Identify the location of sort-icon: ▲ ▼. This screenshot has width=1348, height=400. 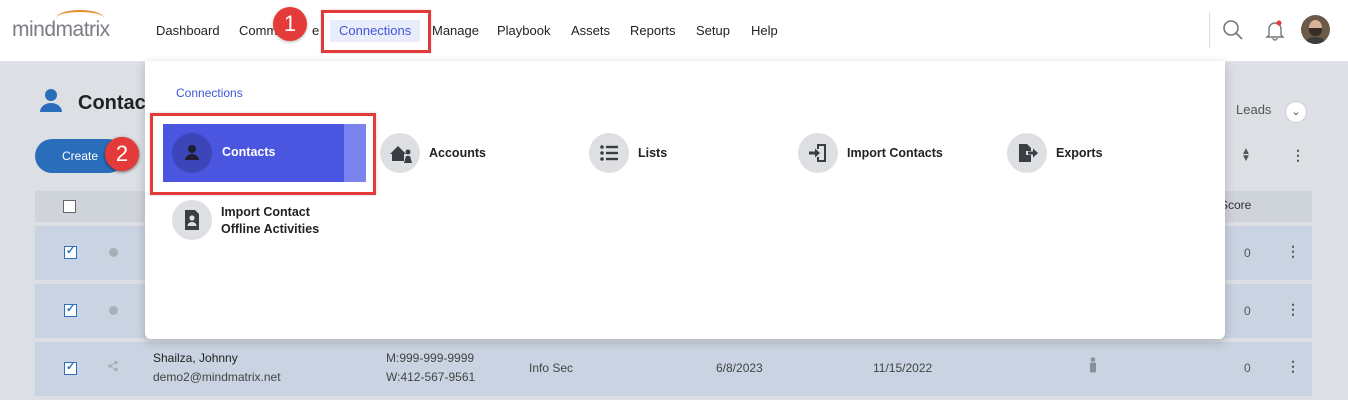
(1246, 155).